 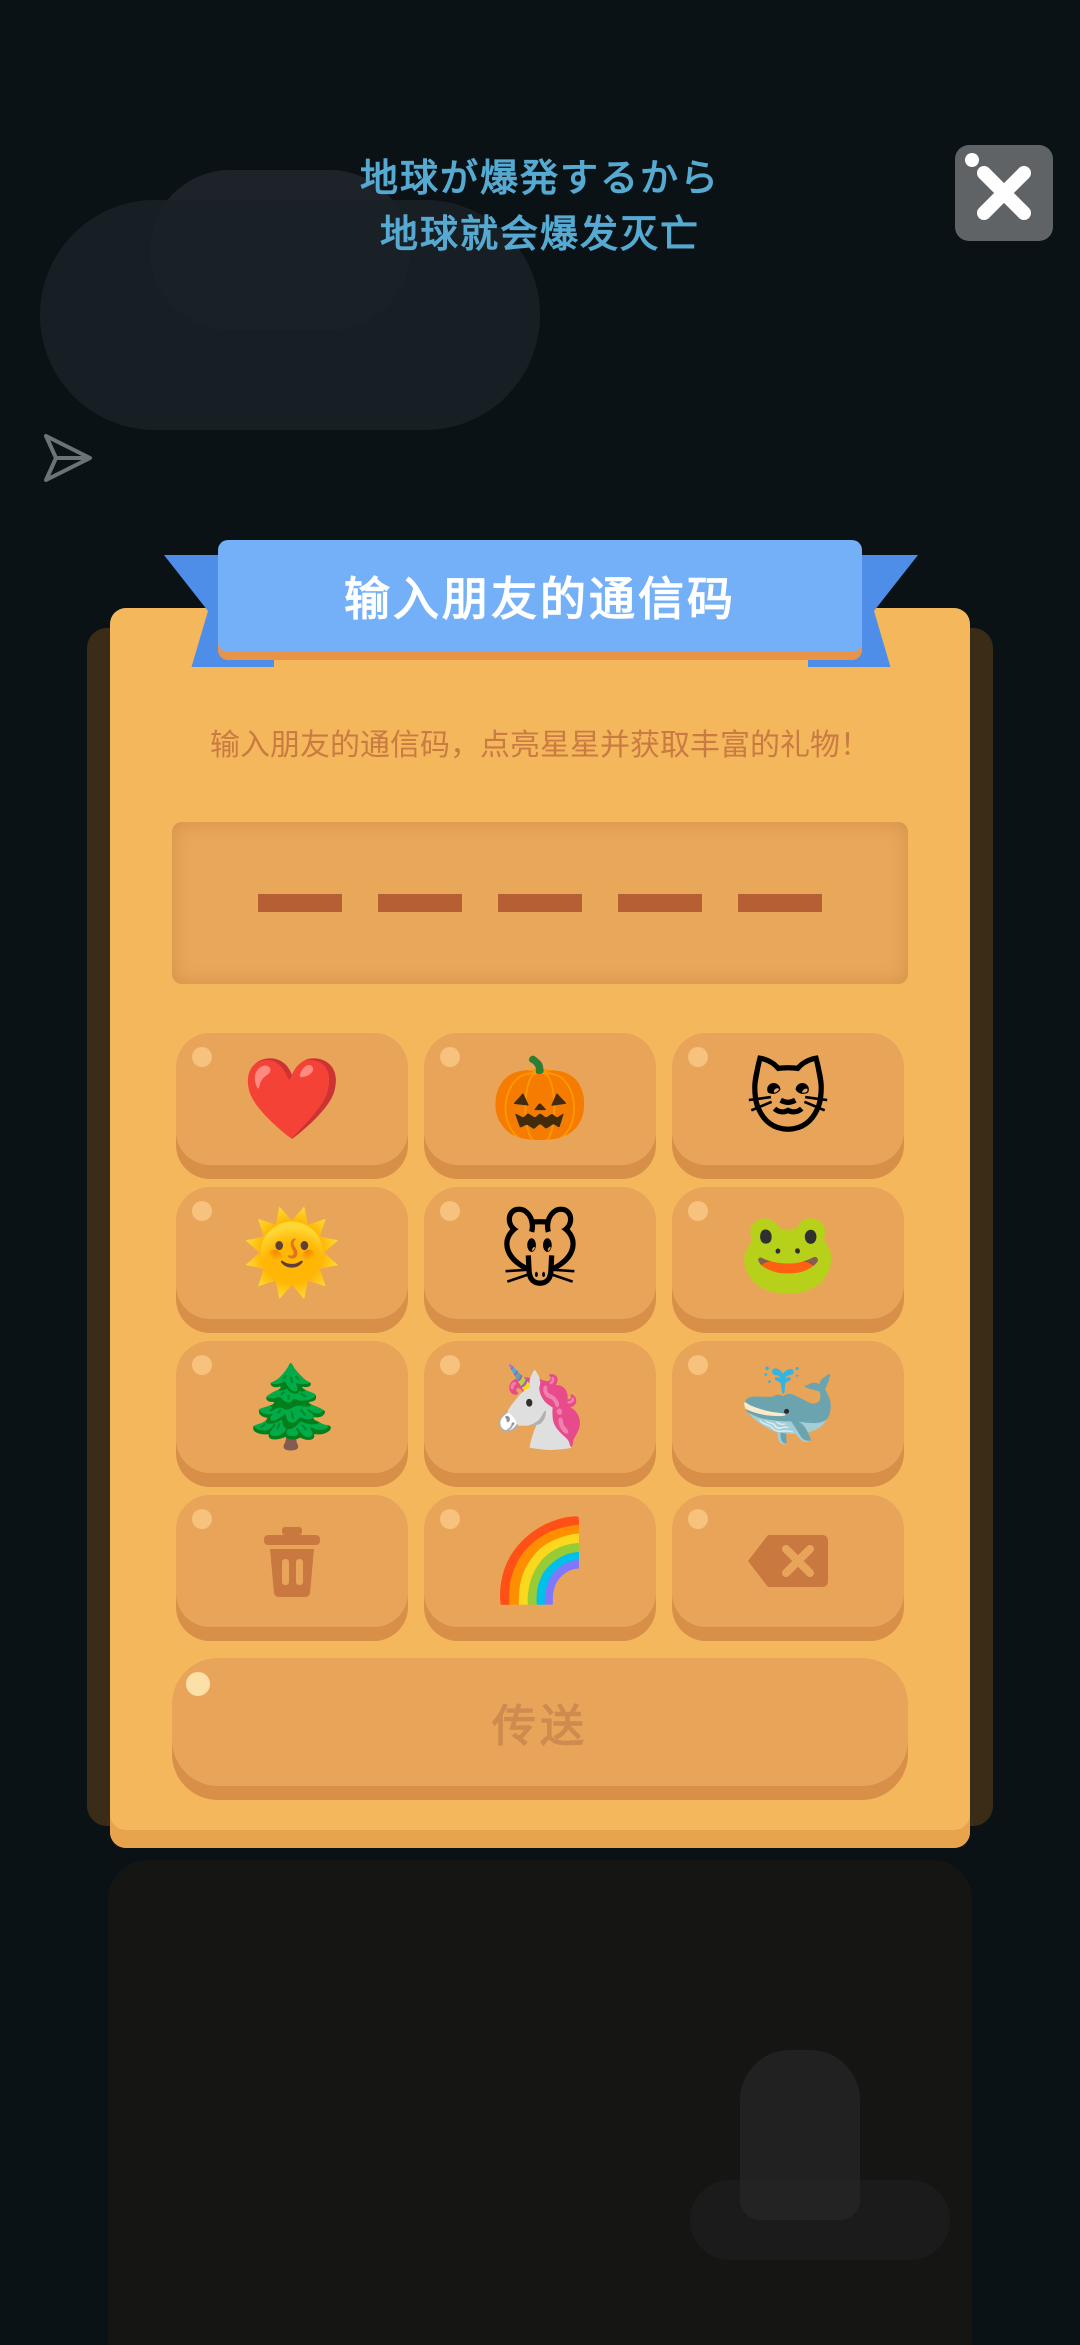 What do you see at coordinates (539, 234) in the screenshot?
I see `header-line-2: 地球就会爆发灭亡` at bounding box center [539, 234].